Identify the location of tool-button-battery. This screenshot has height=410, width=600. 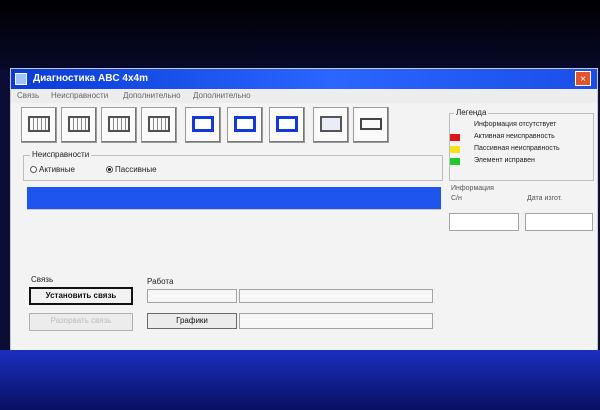
(371, 125).